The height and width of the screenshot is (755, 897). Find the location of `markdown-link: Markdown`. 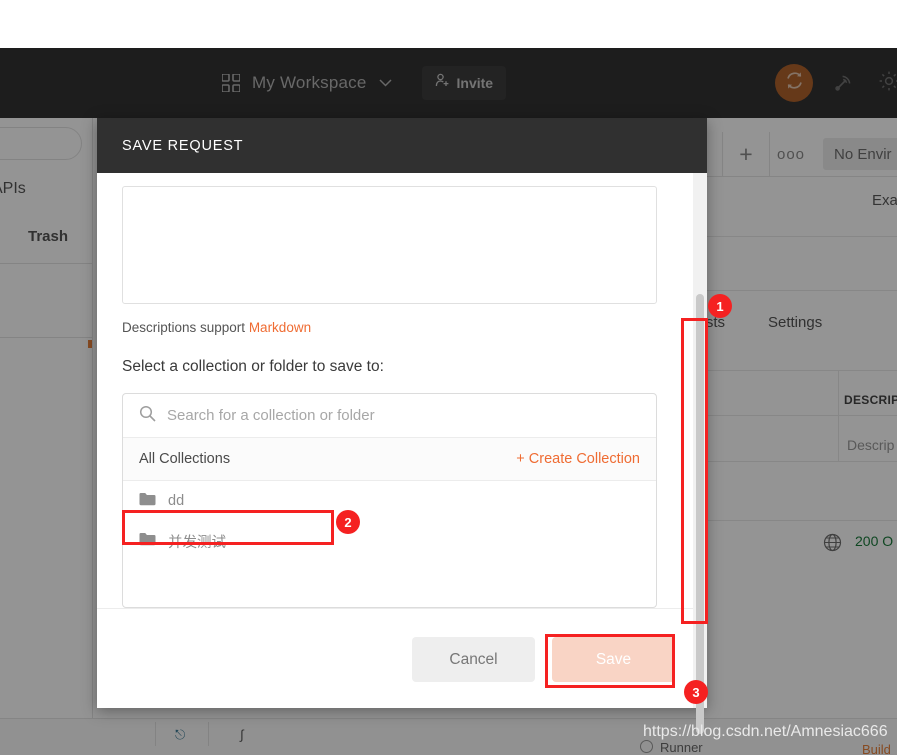

markdown-link: Markdown is located at coordinates (280, 327).